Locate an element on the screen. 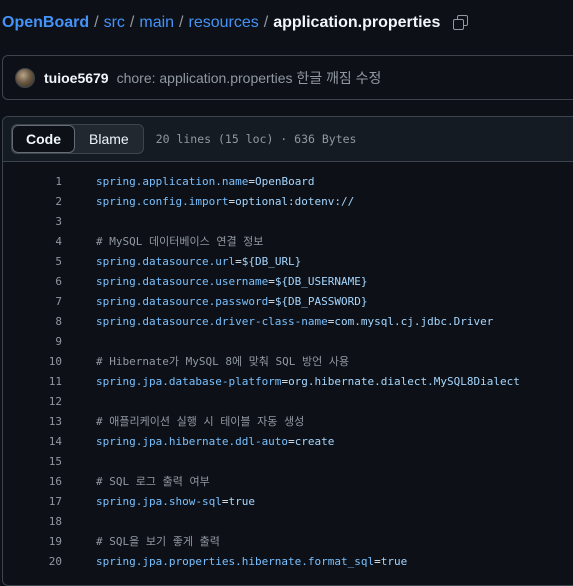 The image size is (573, 586). line-number: 16 is located at coordinates (32, 481).